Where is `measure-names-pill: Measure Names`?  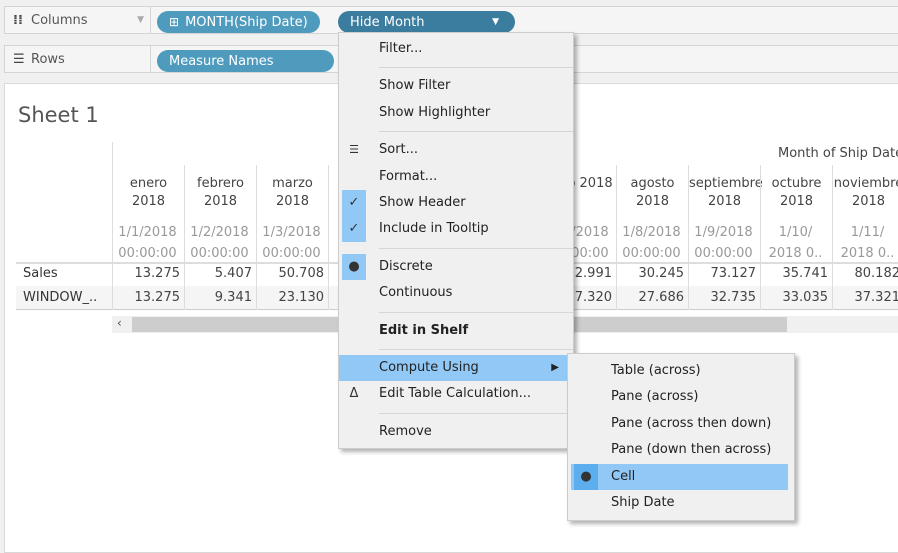
measure-names-pill: Measure Names is located at coordinates (245, 61).